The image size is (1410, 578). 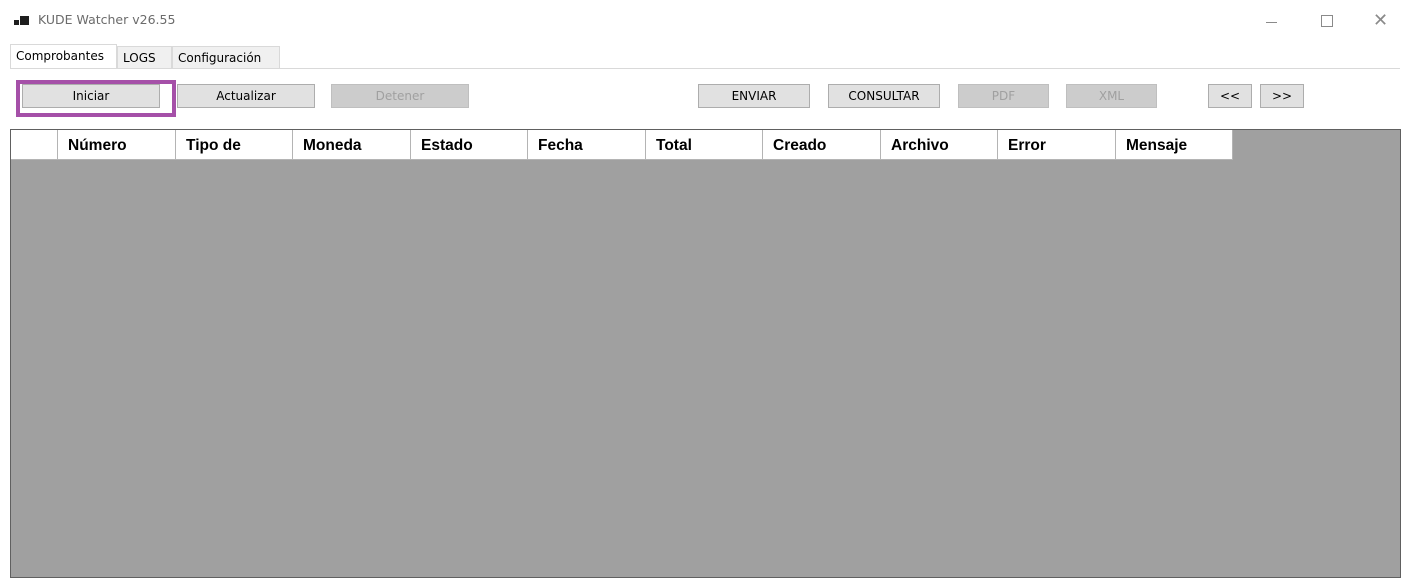 I want to click on consultar-button: CONSULTAR, so click(x=884, y=96).